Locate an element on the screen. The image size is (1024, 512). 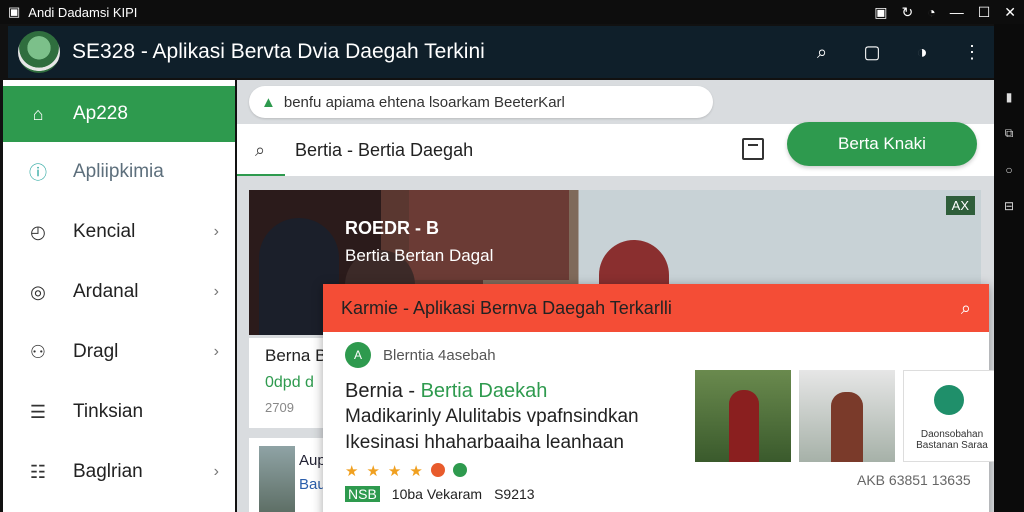
rating-row: ★ ★ ★ ★ is located at coordinates (406, 471).